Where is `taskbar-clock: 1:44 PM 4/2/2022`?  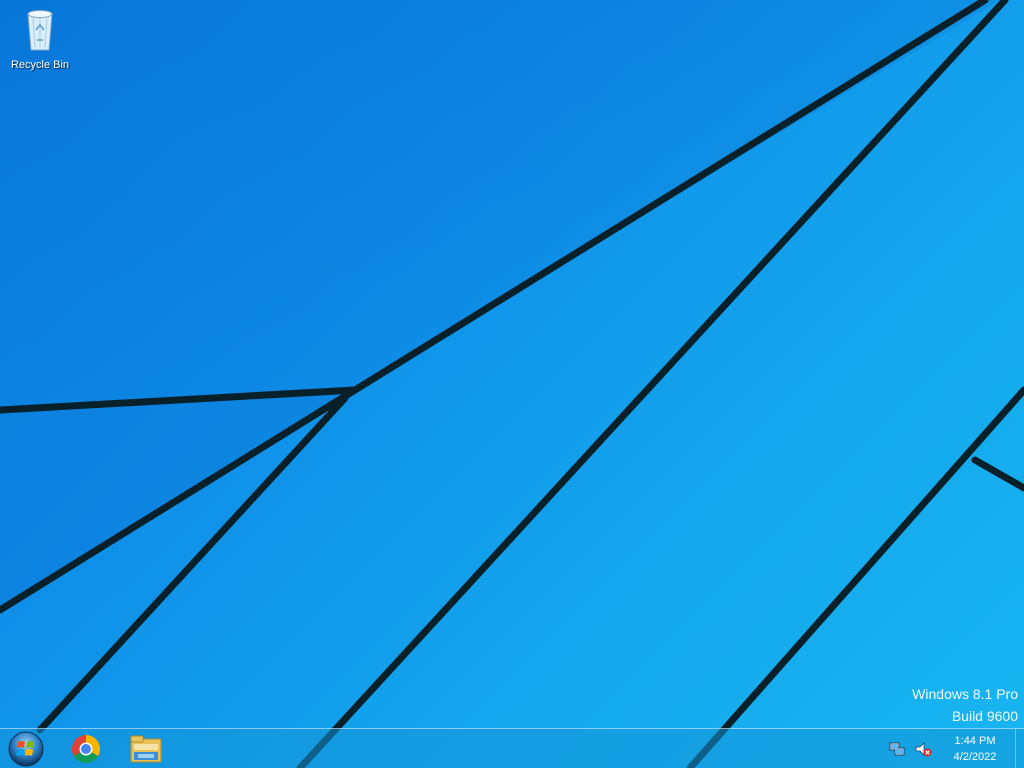
taskbar-clock: 1:44 PM 4/2/2022 is located at coordinates (975, 749).